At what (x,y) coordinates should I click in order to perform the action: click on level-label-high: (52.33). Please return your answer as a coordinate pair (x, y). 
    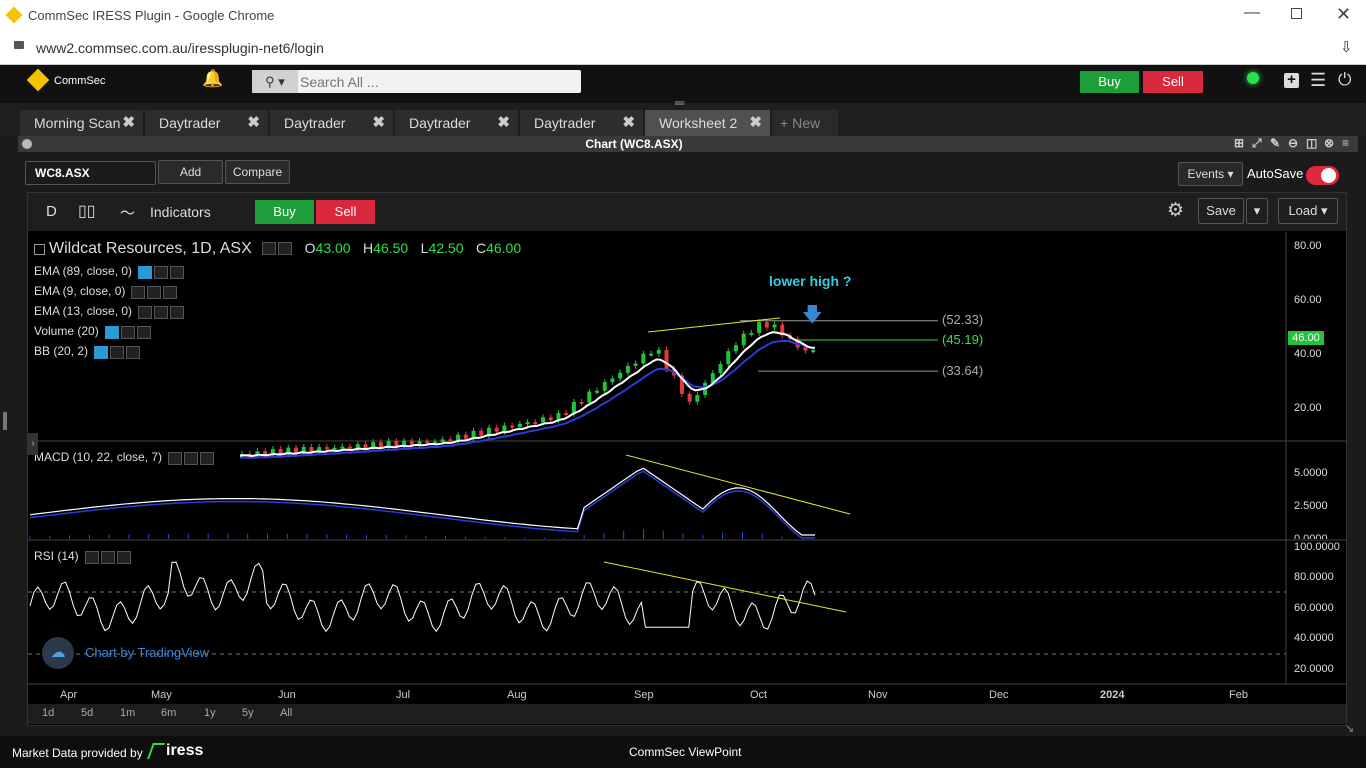
    Looking at the image, I should click on (963, 319).